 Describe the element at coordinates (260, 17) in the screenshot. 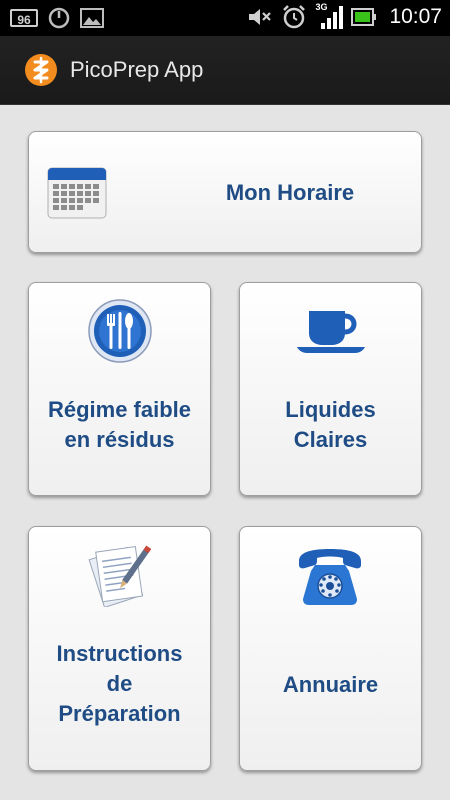

I see `mute-icon` at that location.